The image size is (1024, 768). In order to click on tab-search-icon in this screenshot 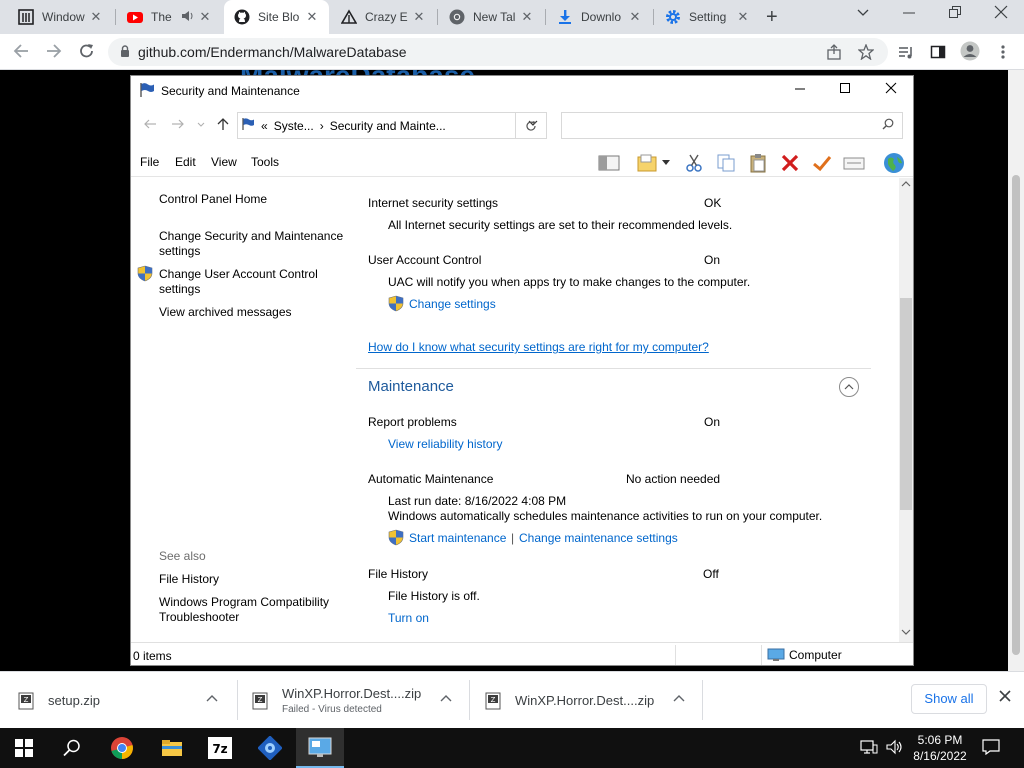, I will do `click(863, 13)`.